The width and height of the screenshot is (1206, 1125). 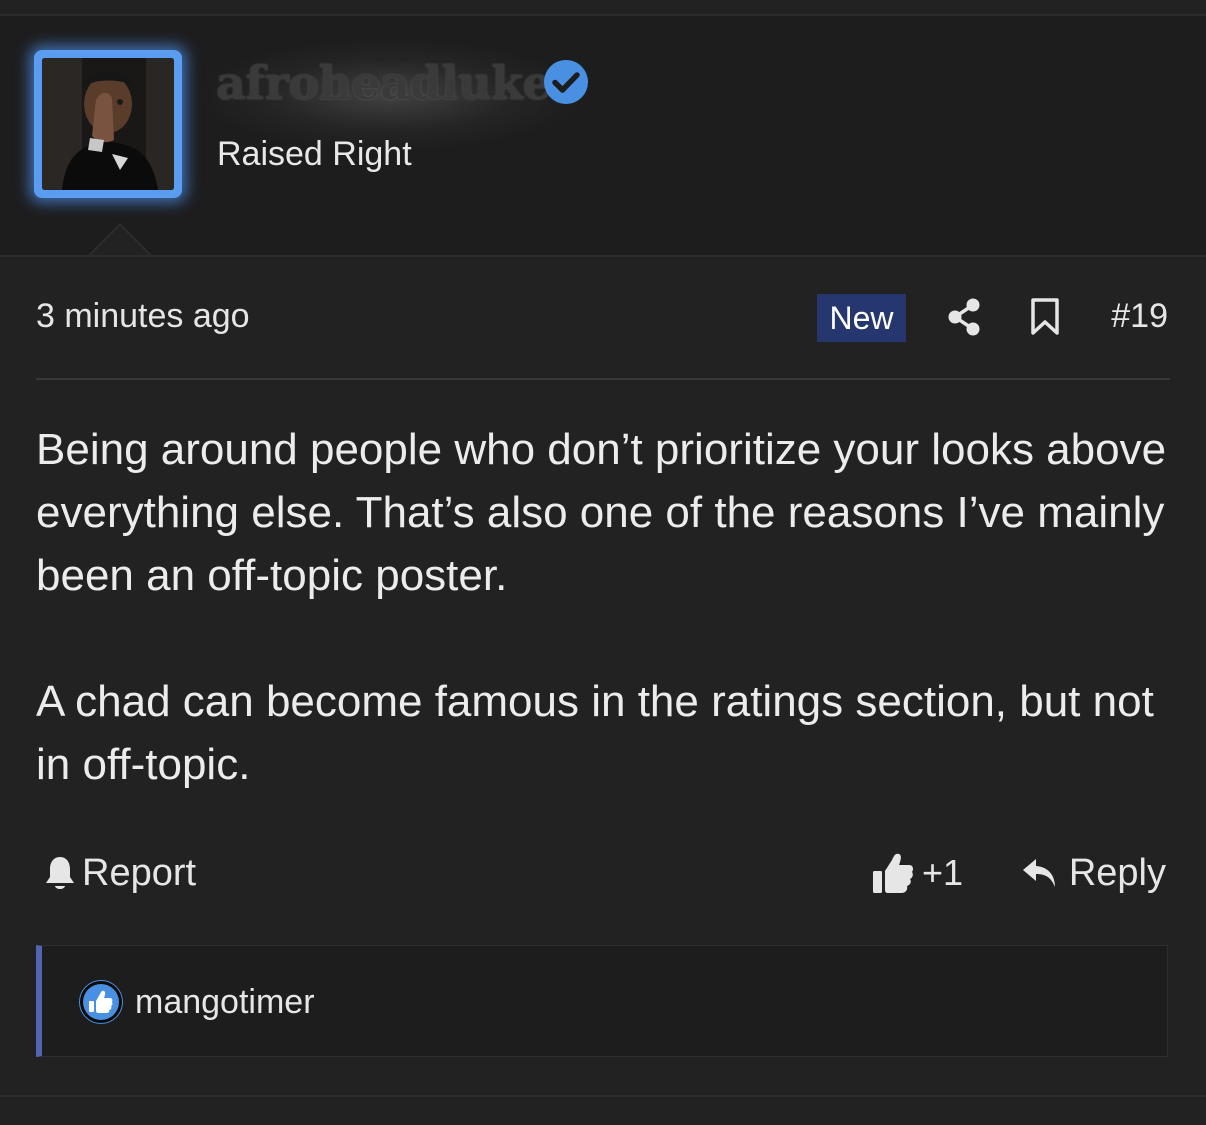 What do you see at coordinates (101, 1002) in the screenshot?
I see `like-reaction-icon` at bounding box center [101, 1002].